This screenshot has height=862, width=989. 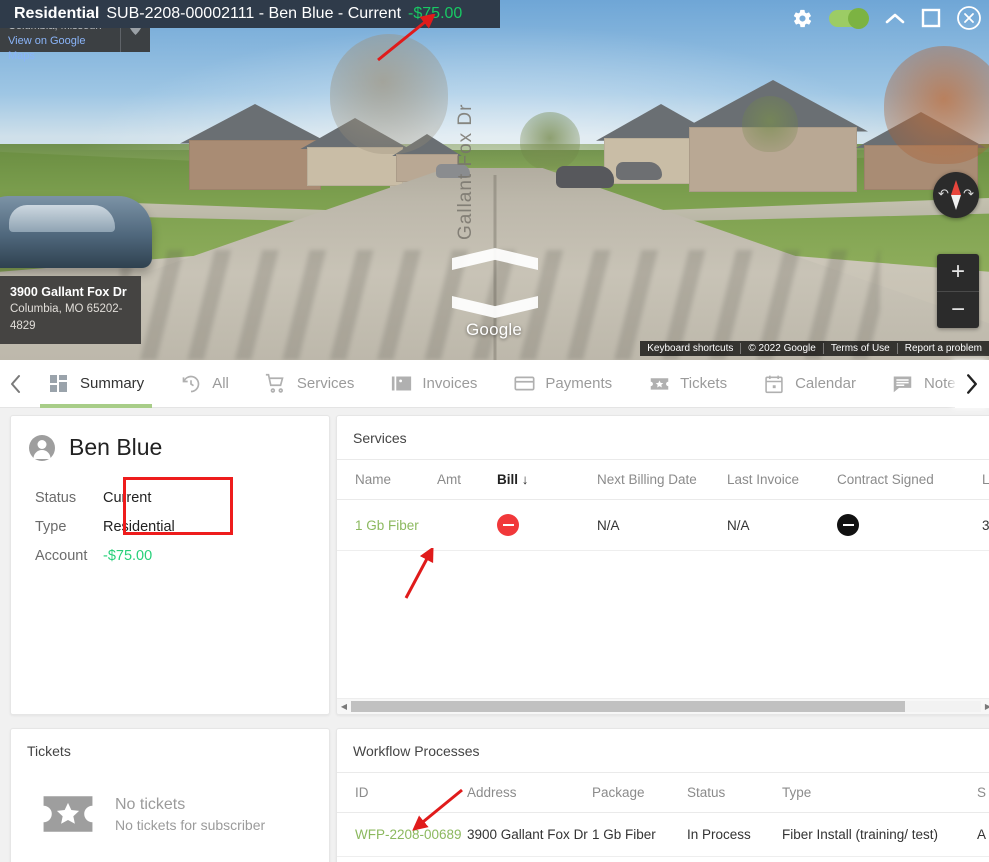 What do you see at coordinates (704, 383) in the screenshot?
I see `tab-label: Tickets` at bounding box center [704, 383].